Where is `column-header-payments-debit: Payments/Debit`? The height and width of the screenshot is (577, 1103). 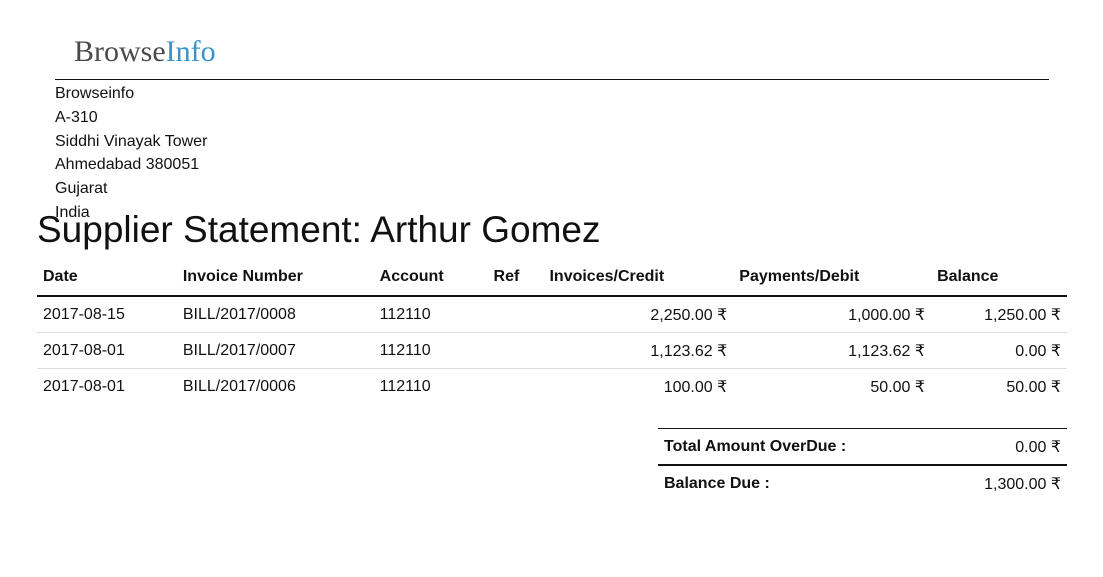
column-header-payments-debit: Payments/Debit is located at coordinates (832, 278).